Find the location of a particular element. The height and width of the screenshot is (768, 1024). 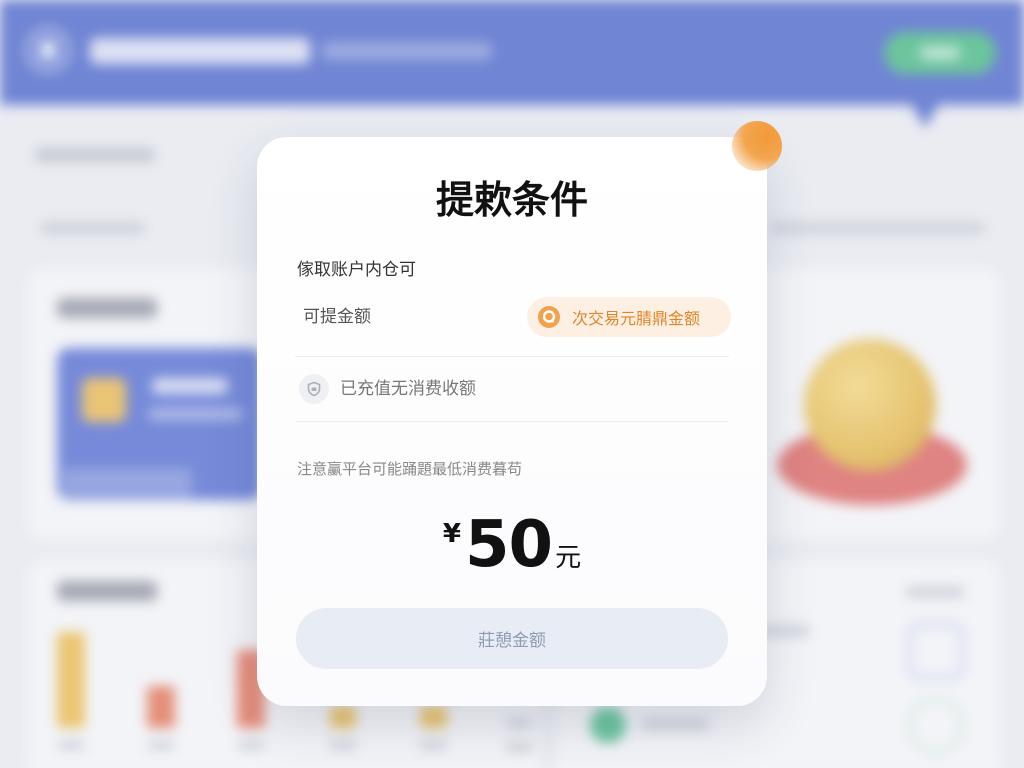

withdrawable-amount-label: 可提金额 is located at coordinates (337, 317).